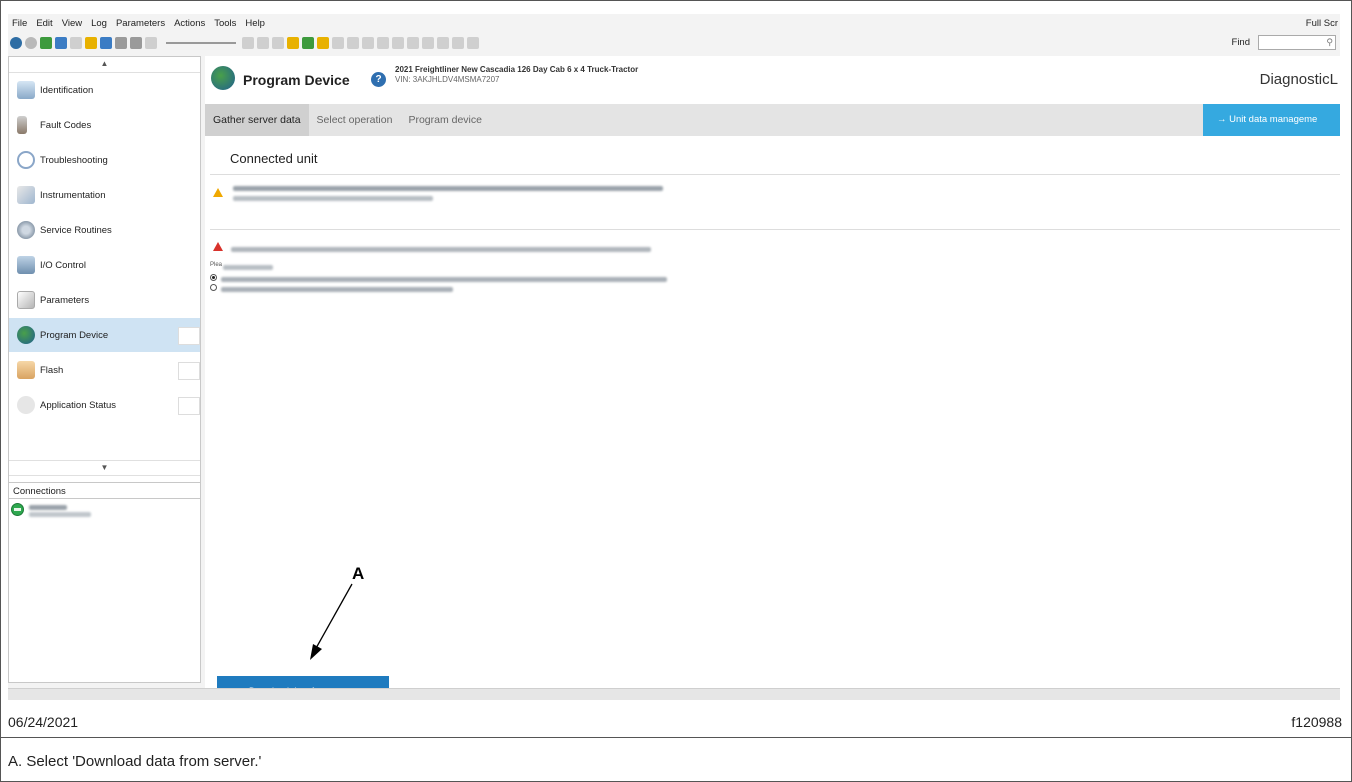 This screenshot has height=782, width=1352. What do you see at coordinates (74, 335) in the screenshot?
I see `sidebar-item-label: Program Device` at bounding box center [74, 335].